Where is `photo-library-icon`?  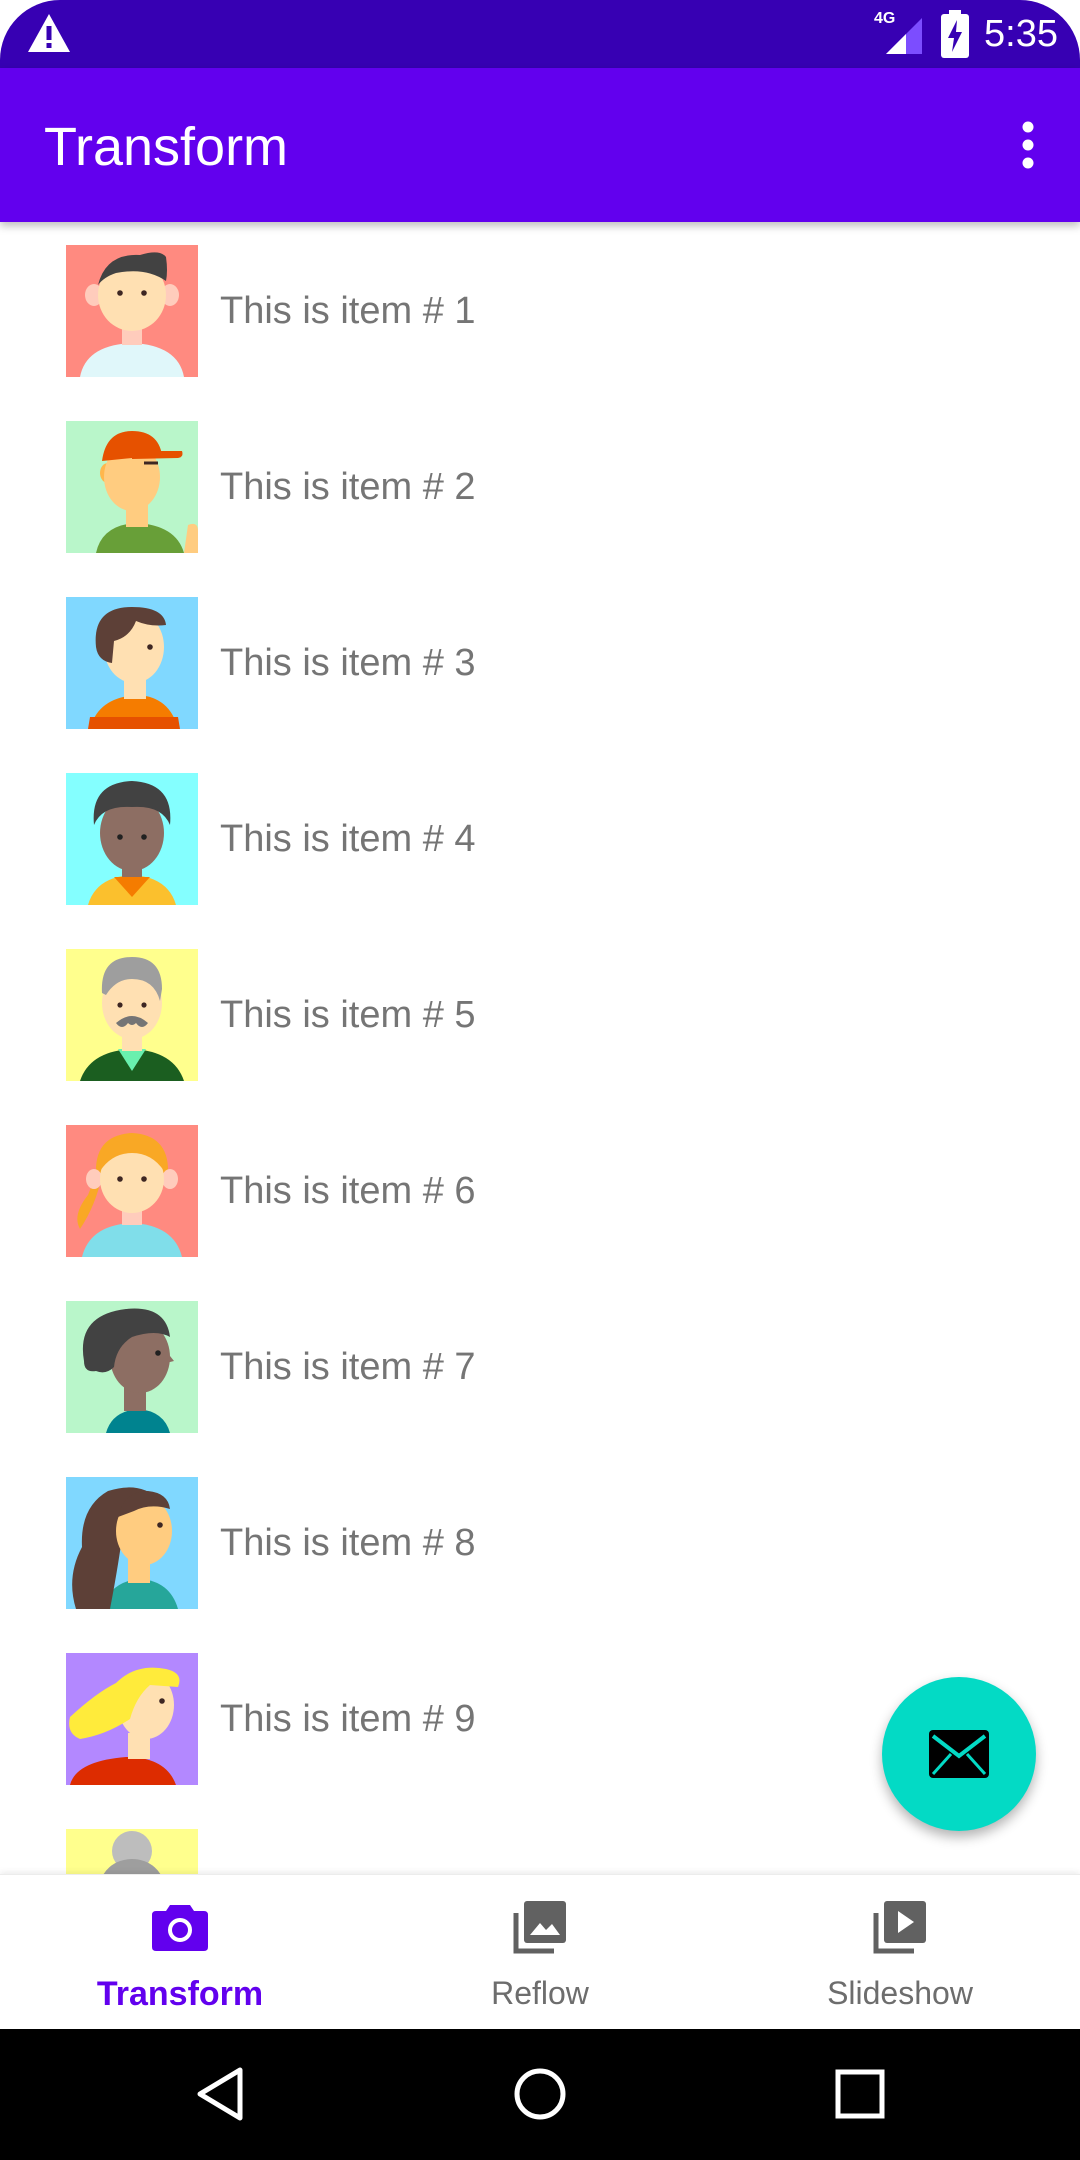 photo-library-icon is located at coordinates (539, 1927).